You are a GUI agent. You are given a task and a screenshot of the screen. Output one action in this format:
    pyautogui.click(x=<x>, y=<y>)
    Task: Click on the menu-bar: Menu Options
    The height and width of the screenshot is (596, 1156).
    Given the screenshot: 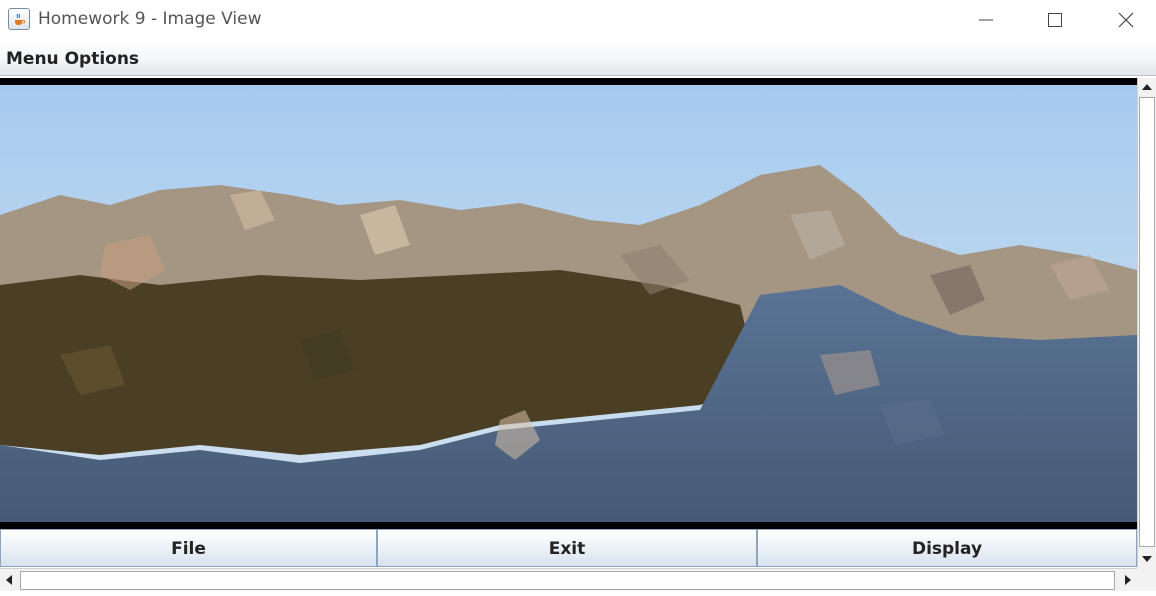 What is the action you would take?
    pyautogui.click(x=578, y=58)
    